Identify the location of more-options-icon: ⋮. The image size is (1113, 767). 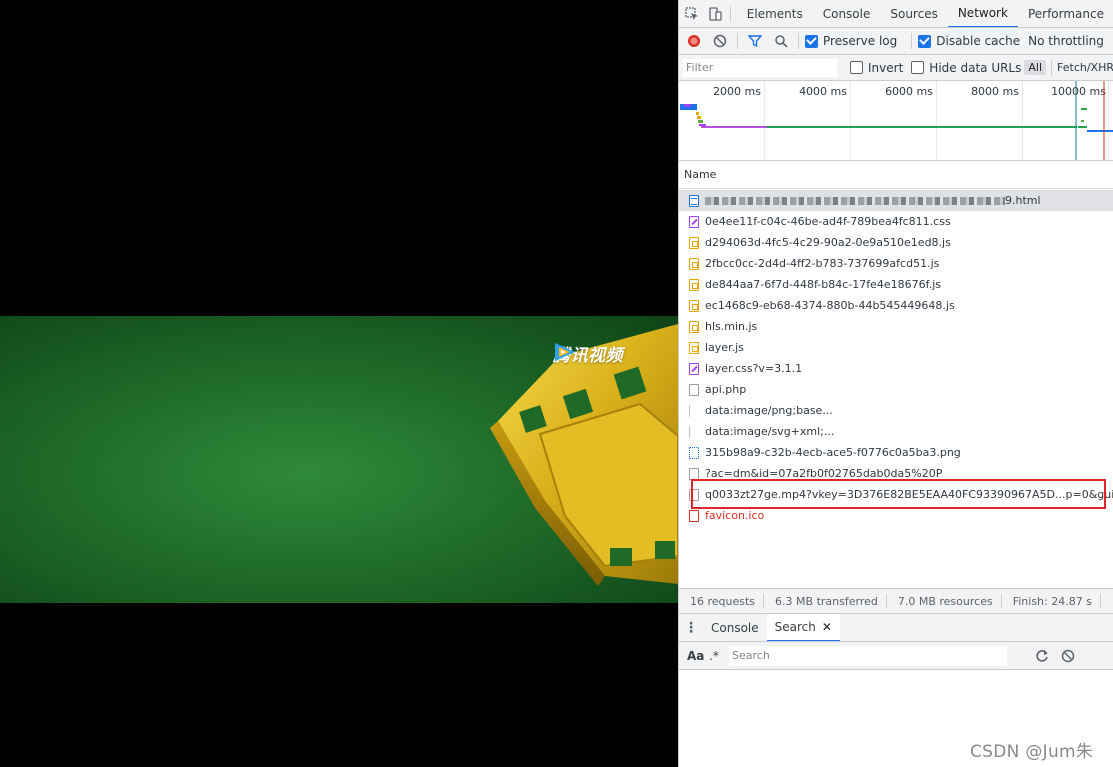
(691, 628).